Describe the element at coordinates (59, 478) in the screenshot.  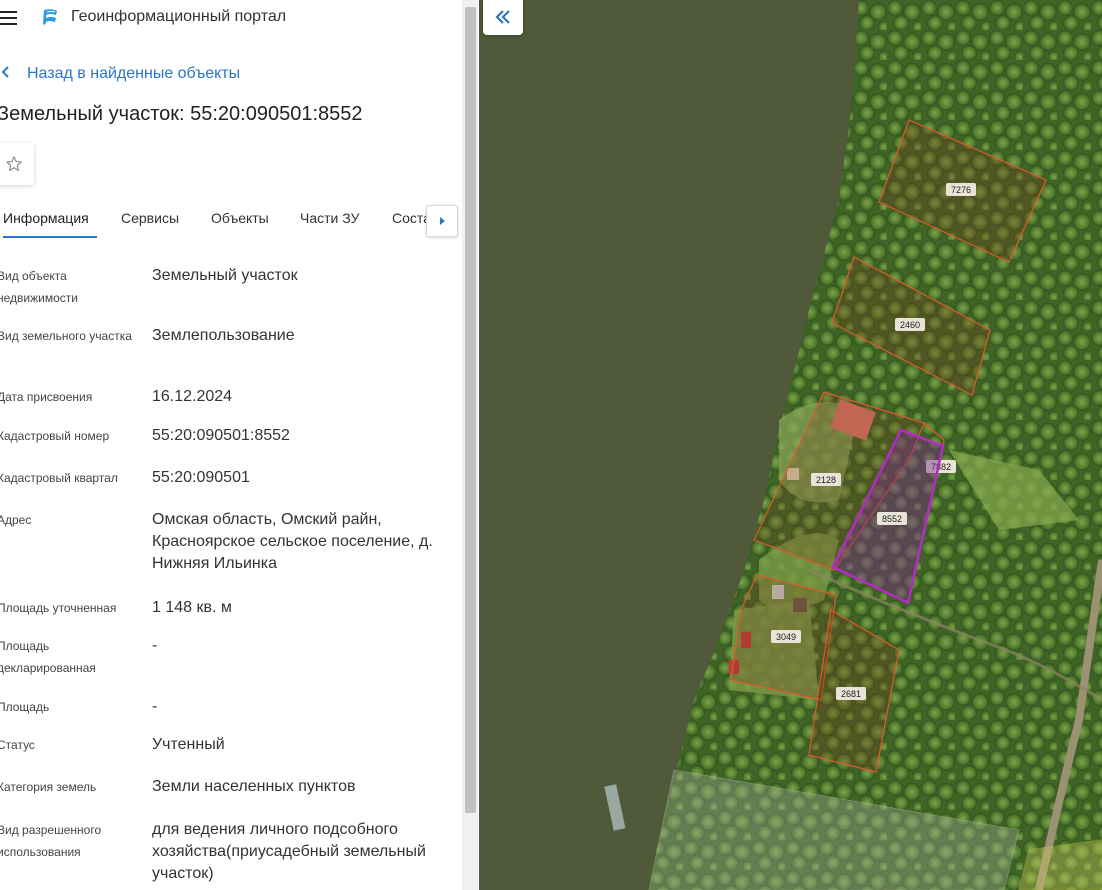
I see `info-label: Кадастровый квартал` at that location.